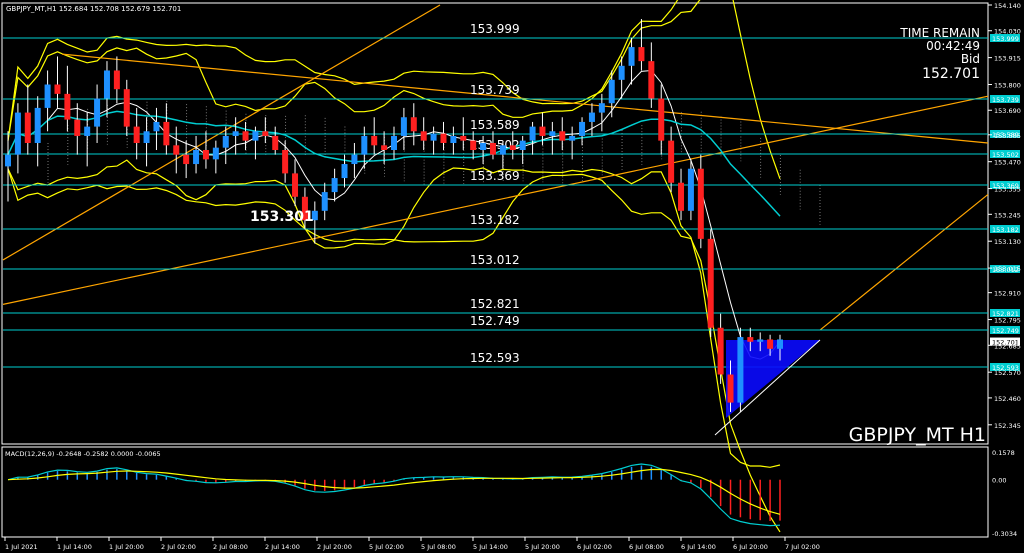 This screenshot has width=1024, height=553. What do you see at coordinates (230, 547) in the screenshot?
I see `time-tick-label: 2 Jul 08:00` at bounding box center [230, 547].